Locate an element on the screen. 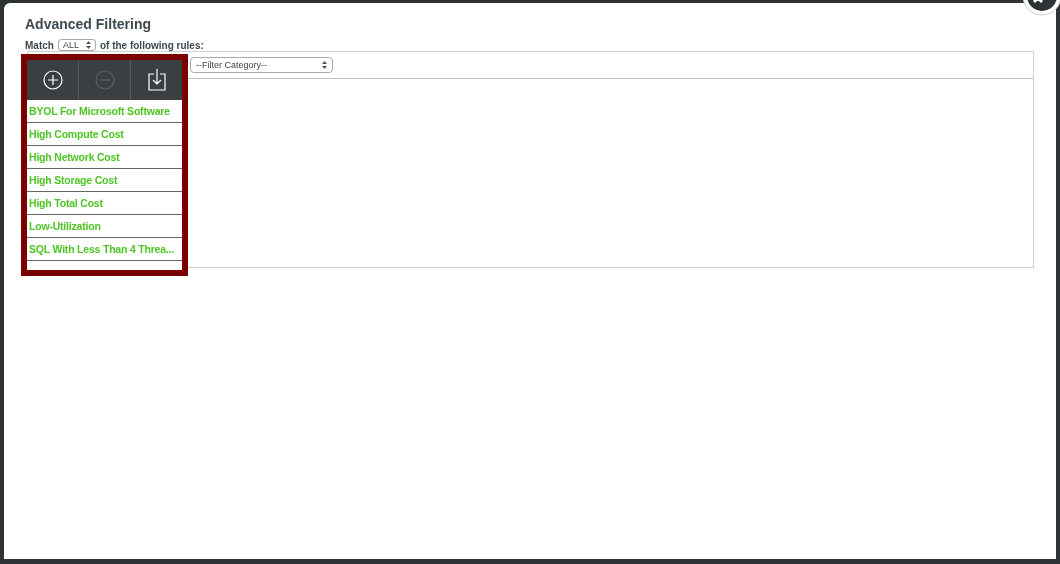  rule-item: BYOL For Microsoft Software is located at coordinates (104, 111).